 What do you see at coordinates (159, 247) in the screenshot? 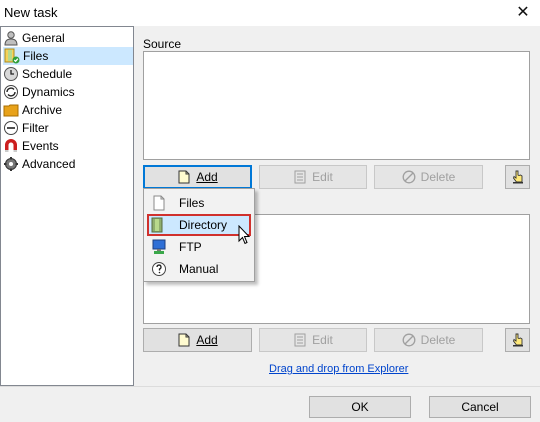
I see `ftp-computer-icon` at bounding box center [159, 247].